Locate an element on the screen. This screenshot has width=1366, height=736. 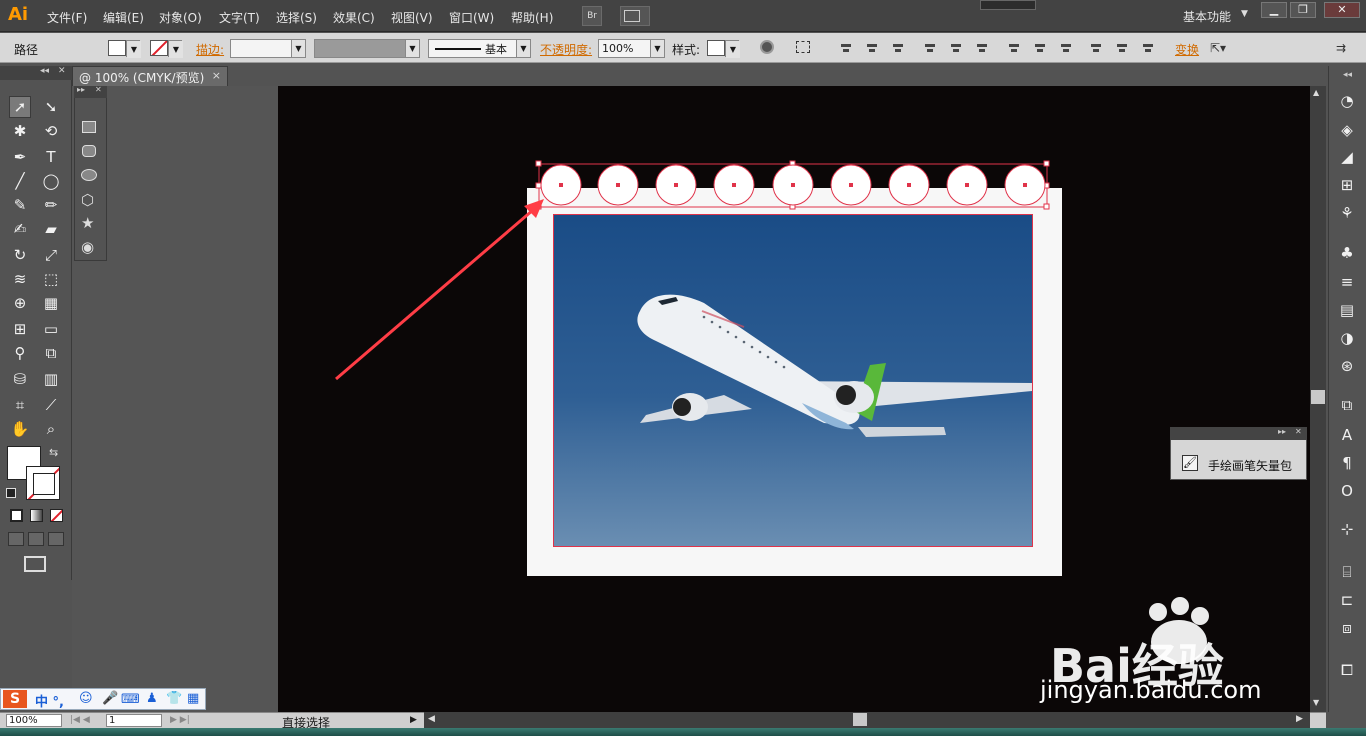
fill-dropdown: ▼ is located at coordinates (133, 49).